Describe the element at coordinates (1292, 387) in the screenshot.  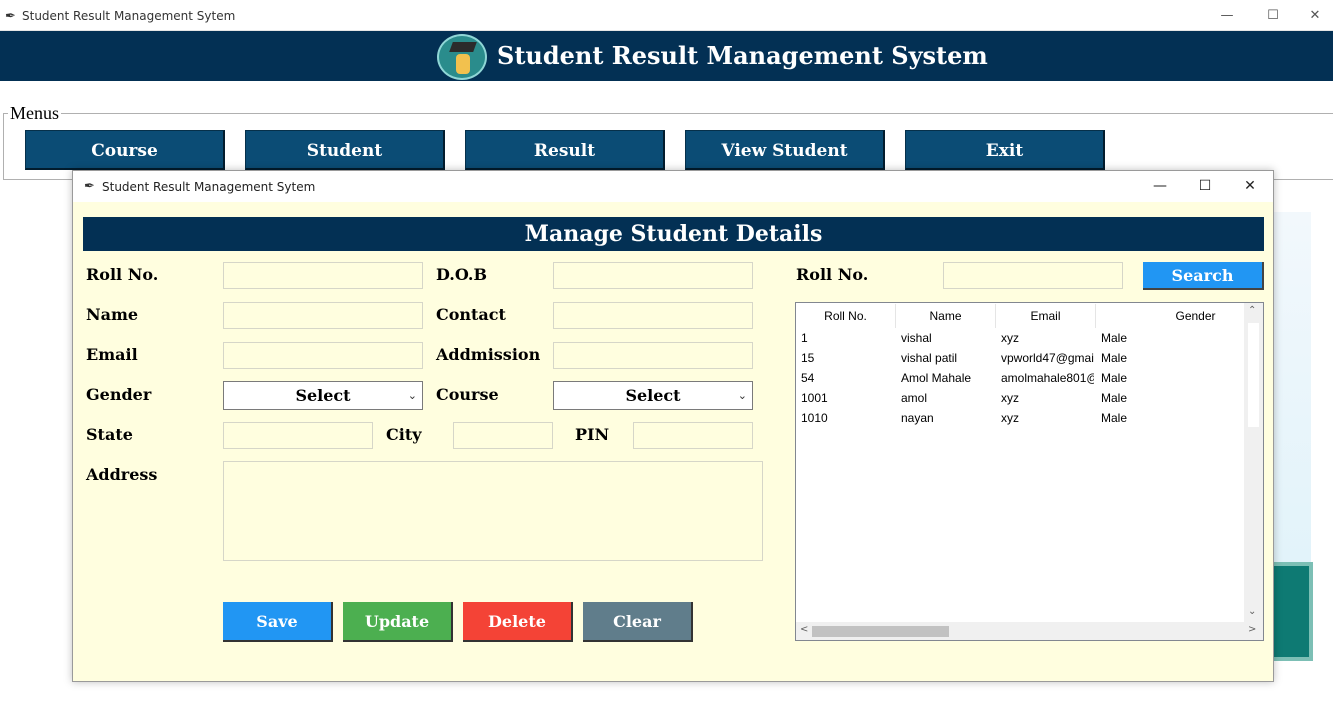
I see `background-image-strip` at that location.